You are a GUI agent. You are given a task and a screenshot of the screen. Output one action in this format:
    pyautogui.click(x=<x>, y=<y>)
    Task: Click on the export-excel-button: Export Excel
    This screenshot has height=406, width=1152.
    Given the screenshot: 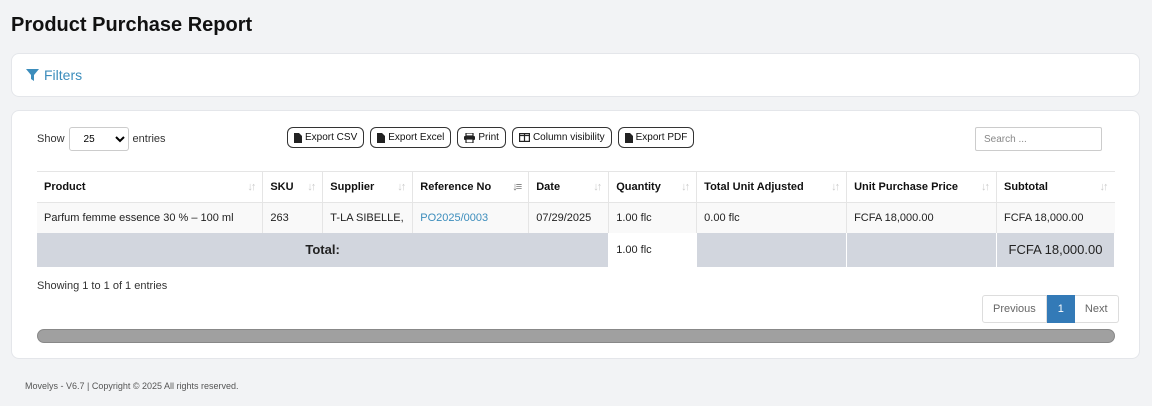 What is the action you would take?
    pyautogui.click(x=411, y=137)
    